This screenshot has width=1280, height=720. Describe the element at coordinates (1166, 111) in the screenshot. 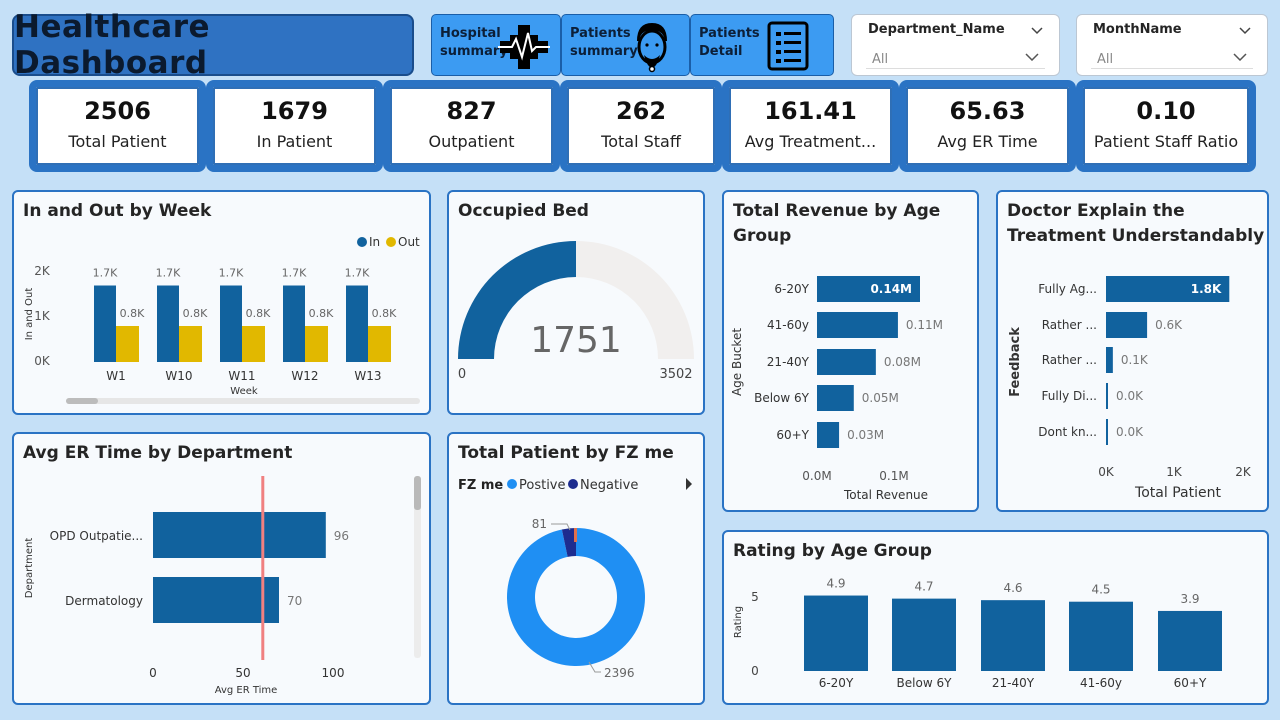

I see `kpi-value: 0.10` at that location.